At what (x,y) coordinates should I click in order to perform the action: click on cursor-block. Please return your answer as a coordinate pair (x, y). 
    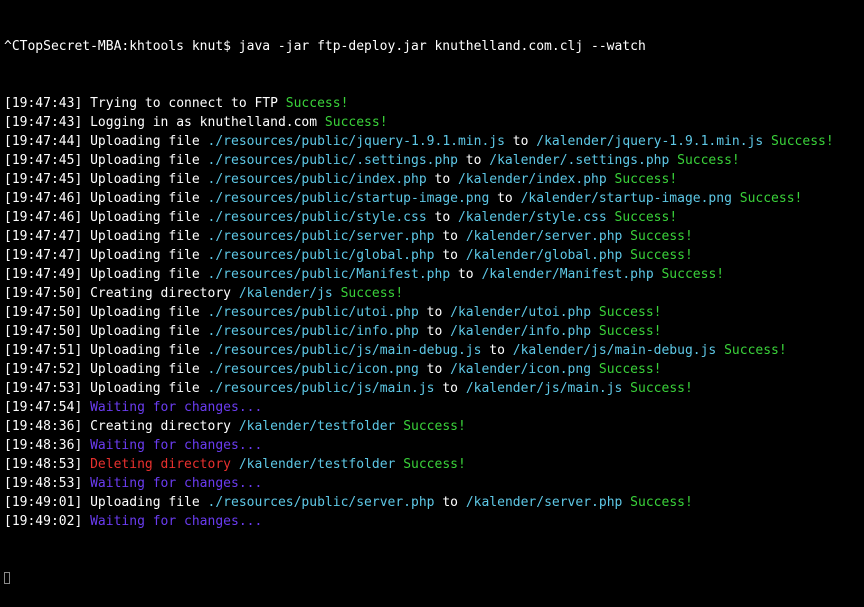
    Looking at the image, I should click on (7, 578).